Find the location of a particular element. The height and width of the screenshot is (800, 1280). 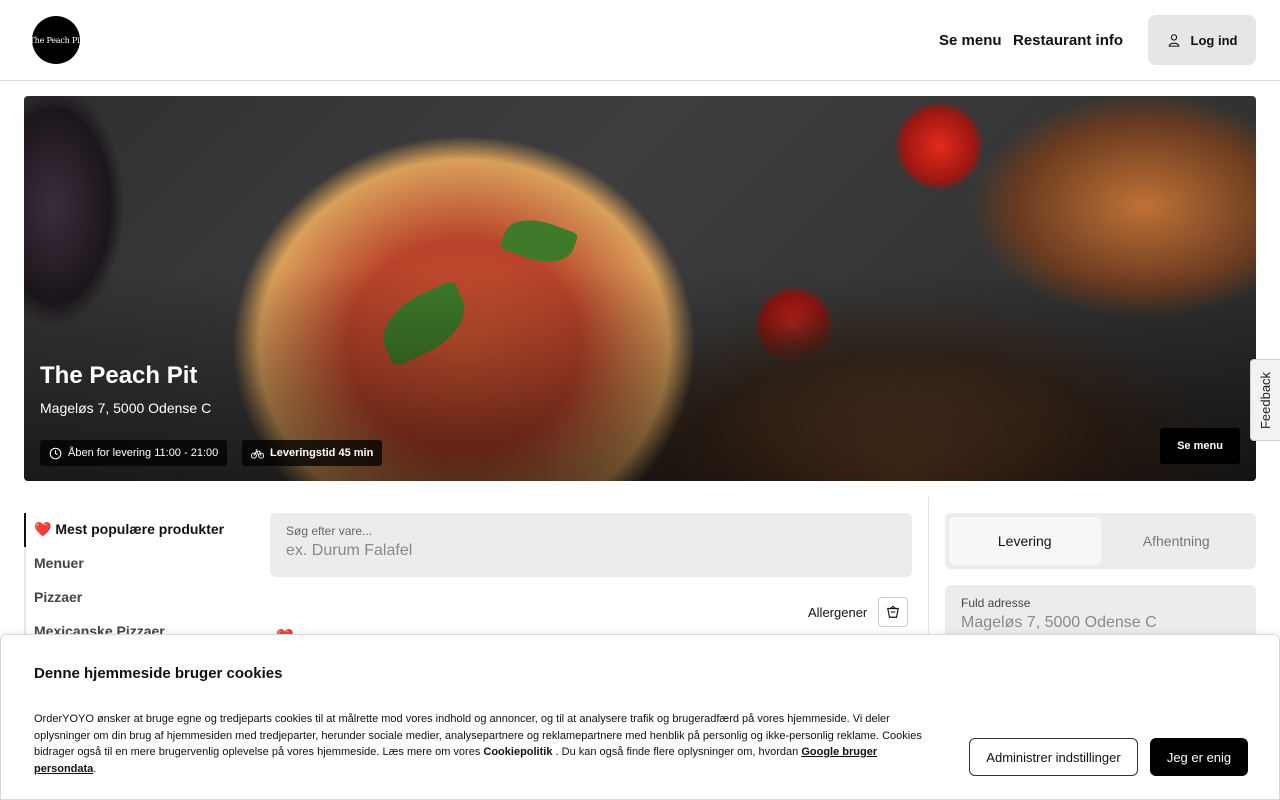

restaurant-logo: The Peach Pit is located at coordinates (56, 40).